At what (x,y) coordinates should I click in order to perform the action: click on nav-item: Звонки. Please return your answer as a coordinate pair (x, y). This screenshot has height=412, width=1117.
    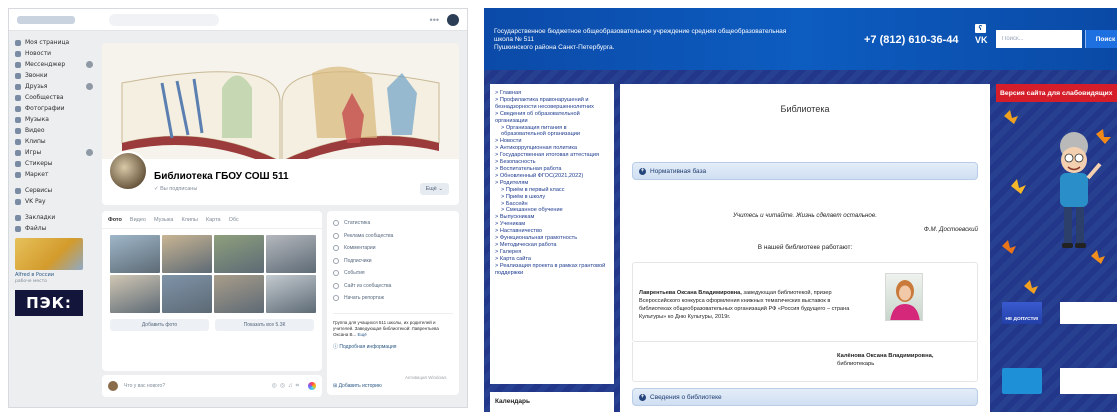
    Looking at the image, I should click on (55, 75).